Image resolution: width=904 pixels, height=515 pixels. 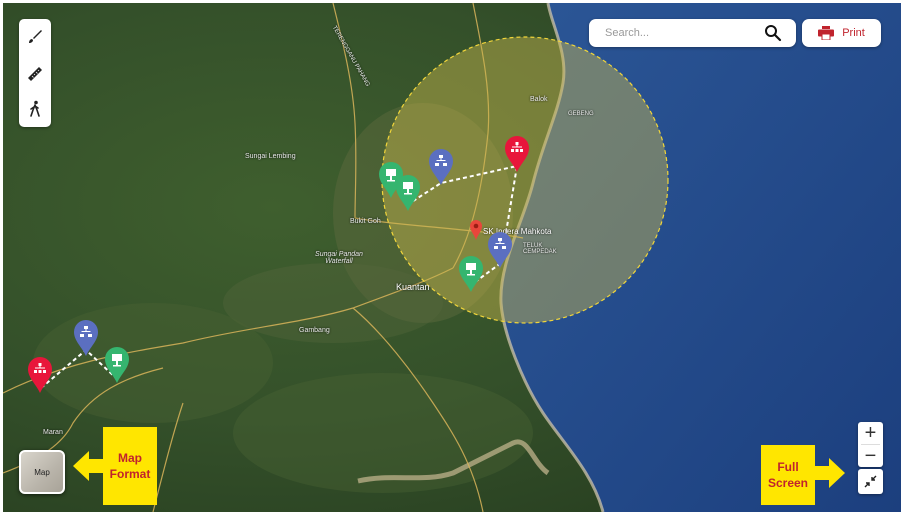 I want to click on printer-icon, so click(x=826, y=33).